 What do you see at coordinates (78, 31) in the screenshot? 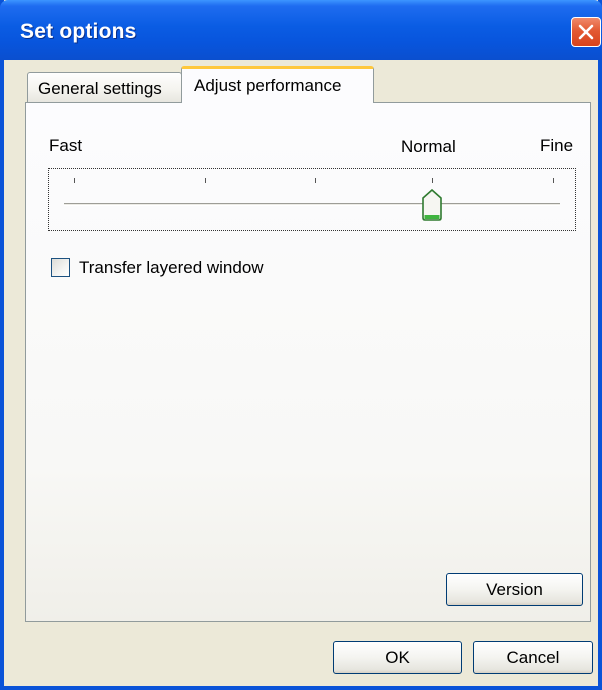
I see `window-title: Set options` at bounding box center [78, 31].